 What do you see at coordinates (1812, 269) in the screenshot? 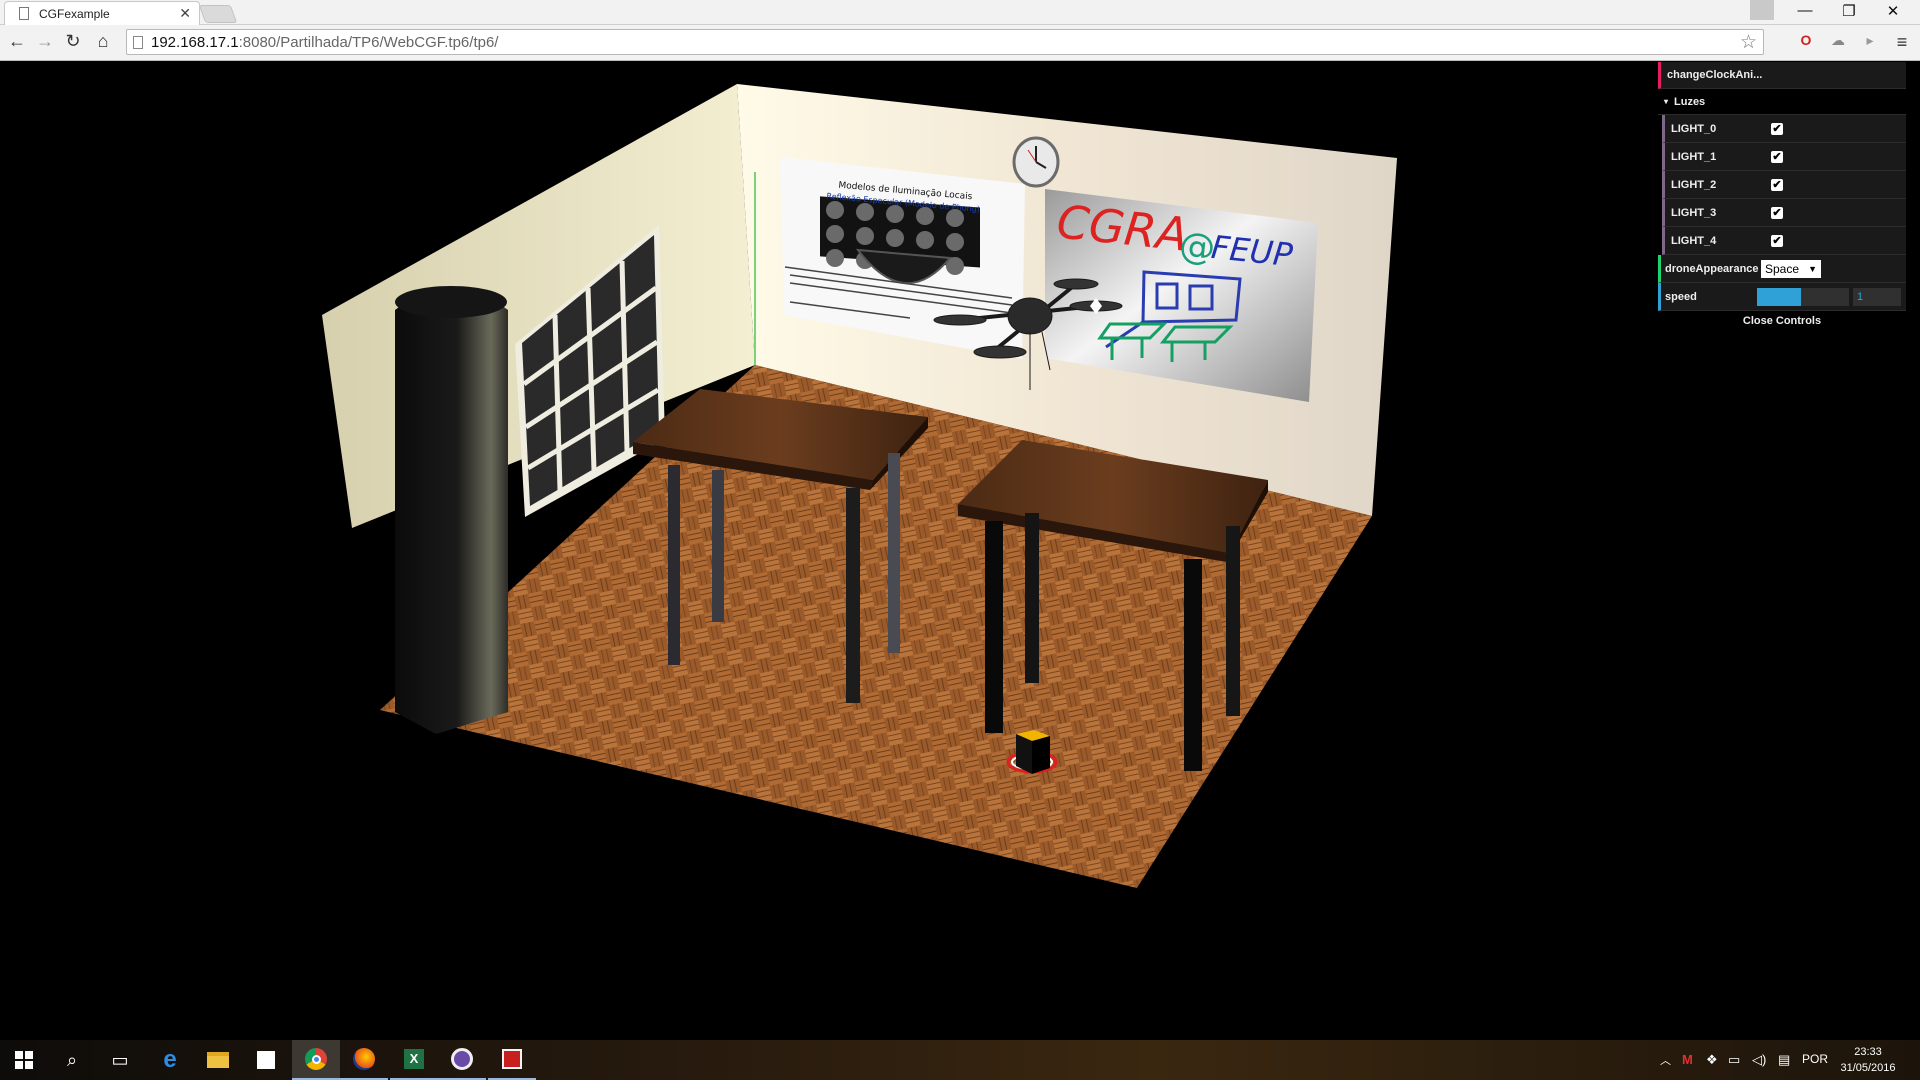
I see `chevron-down-icon: ▼` at bounding box center [1812, 269].